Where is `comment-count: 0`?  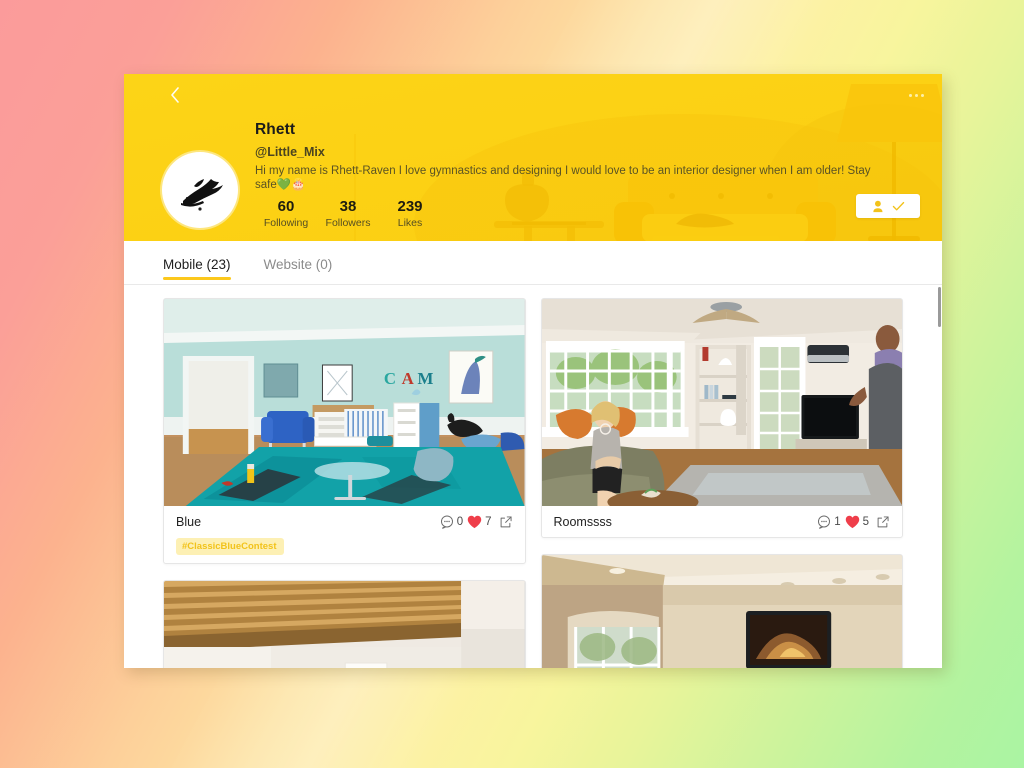
comment-count: 0 is located at coordinates (460, 522).